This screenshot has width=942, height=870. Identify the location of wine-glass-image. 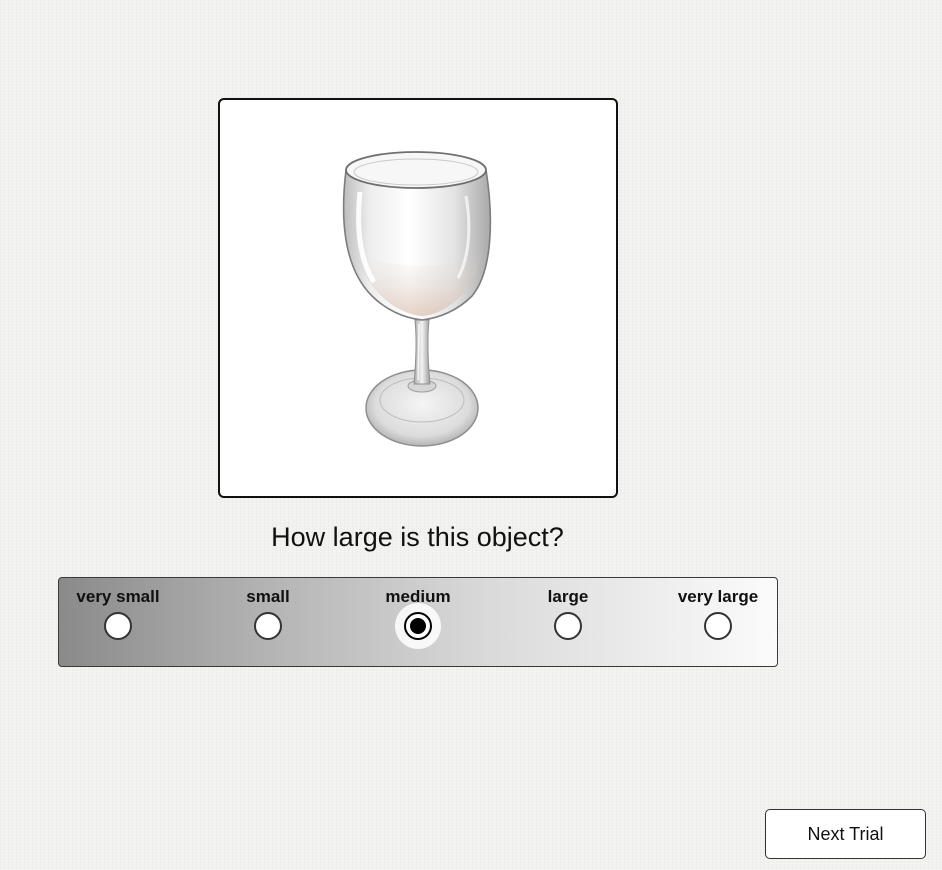
(417, 299).